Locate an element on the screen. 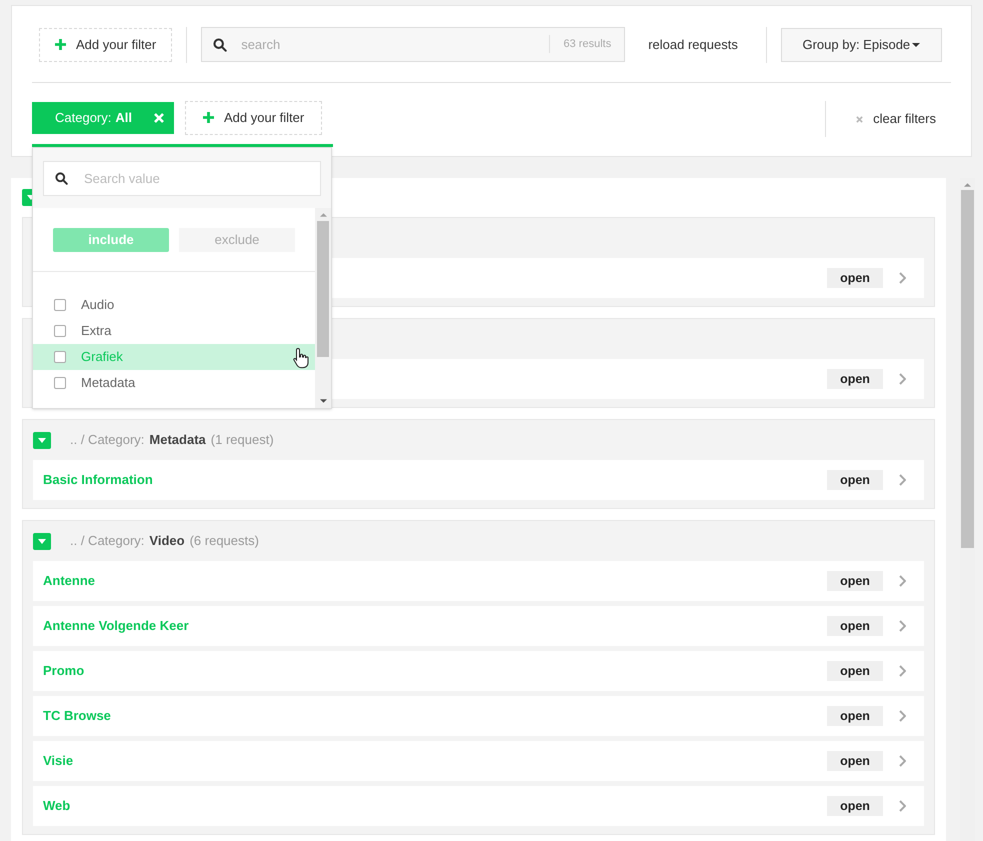 This screenshot has width=983, height=841. request-row: Antenne open is located at coordinates (478, 581).